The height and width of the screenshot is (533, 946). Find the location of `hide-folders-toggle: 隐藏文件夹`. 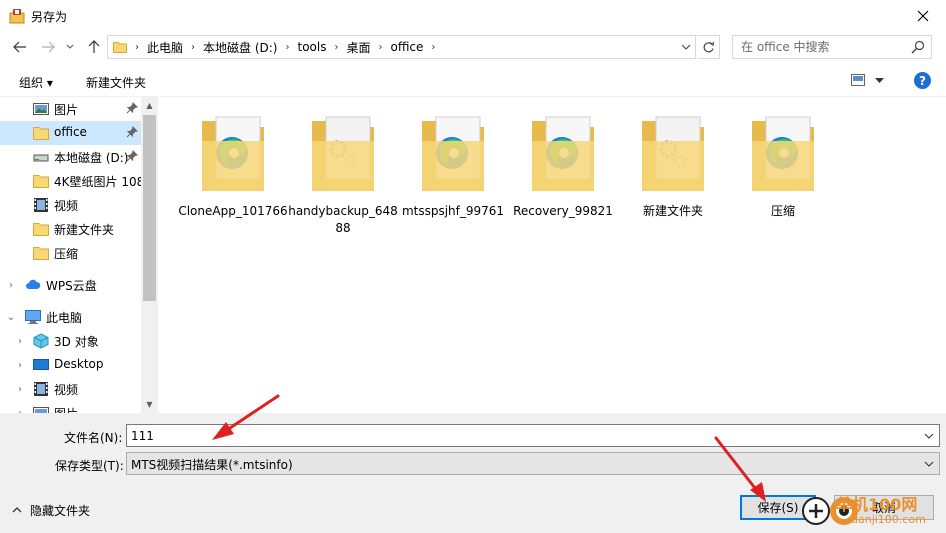

hide-folders-toggle: 隐藏文件夹 is located at coordinates (51, 510).